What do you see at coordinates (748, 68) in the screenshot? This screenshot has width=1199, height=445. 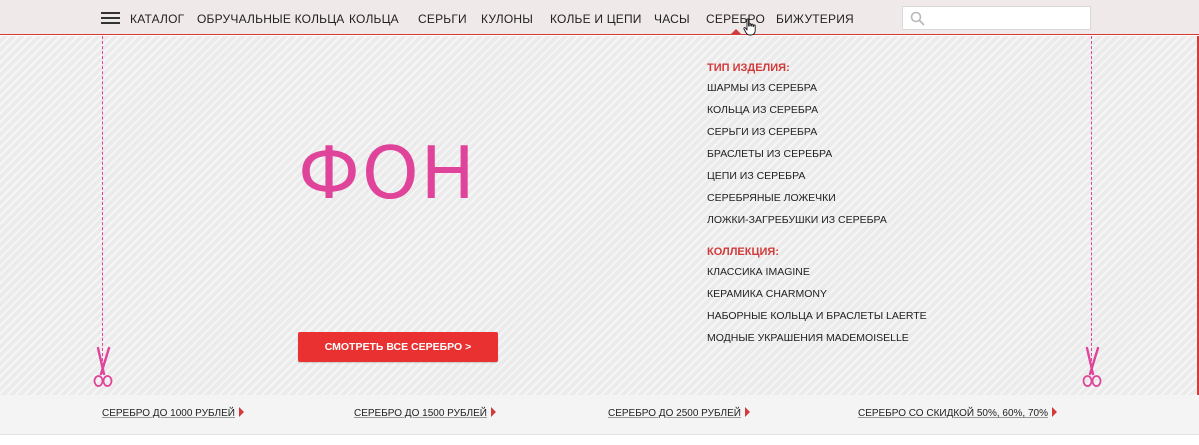 I see `type-section-heading: ТИП ИЗДЕЛИЯ:` at bounding box center [748, 68].